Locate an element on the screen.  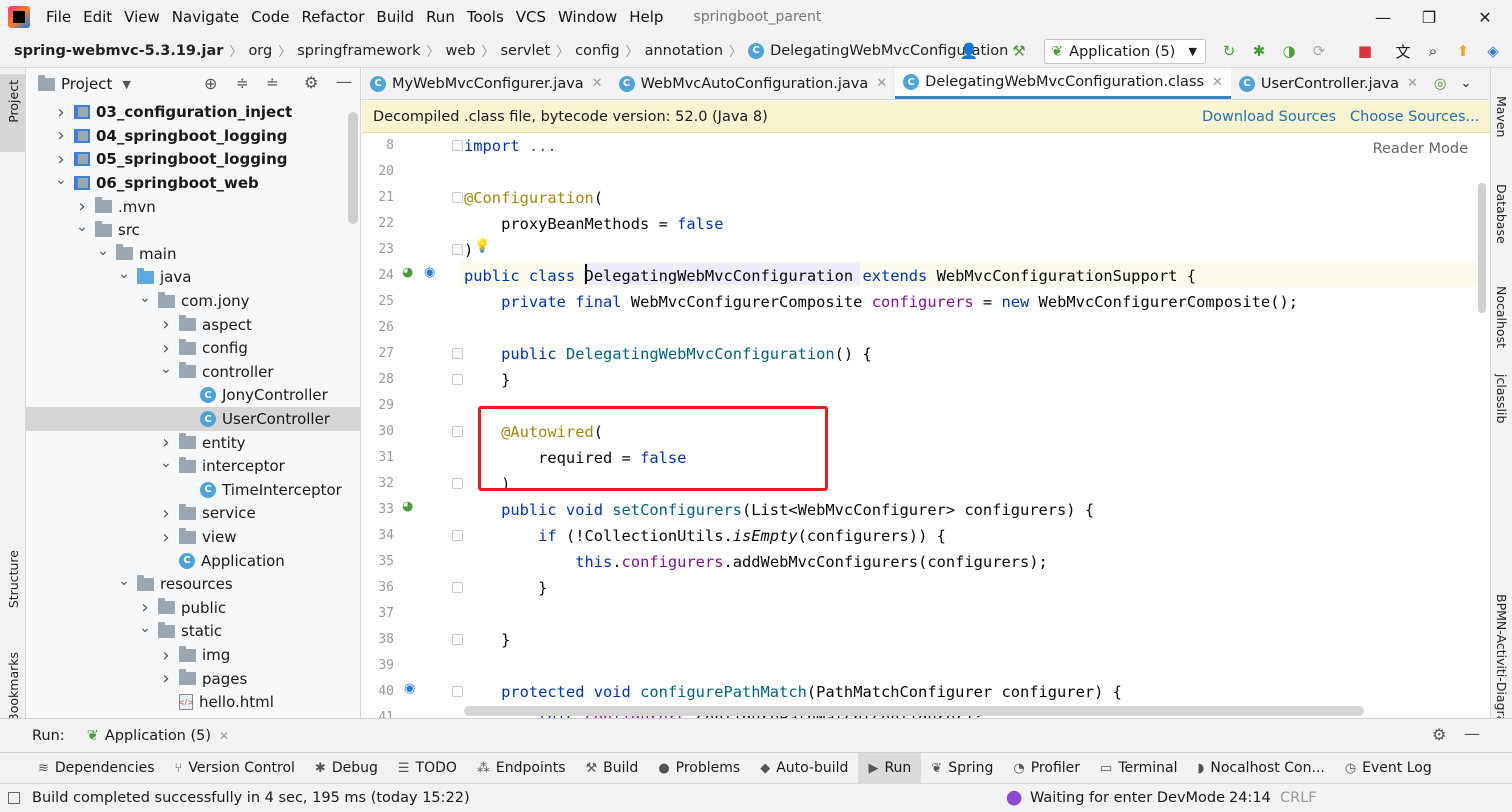
menu-navigate: Navigate is located at coordinates (205, 17).